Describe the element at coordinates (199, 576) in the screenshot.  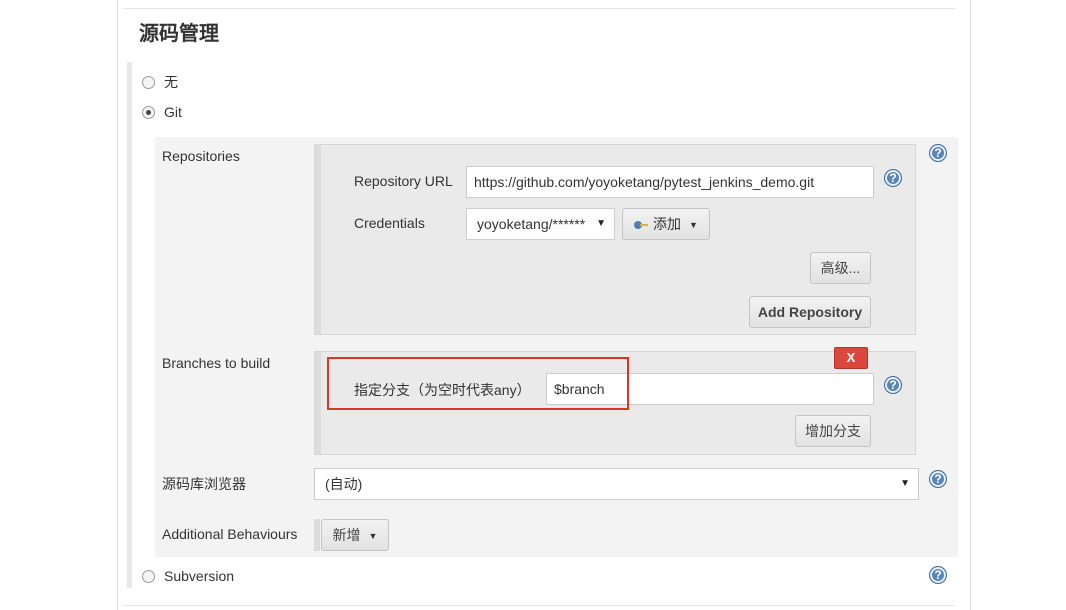
I see `scm-option-label: Subversion` at that location.